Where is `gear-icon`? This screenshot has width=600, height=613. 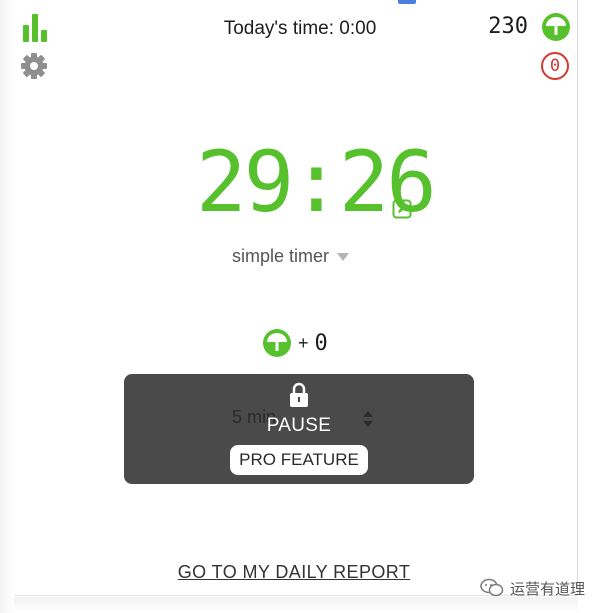
gear-icon is located at coordinates (34, 66).